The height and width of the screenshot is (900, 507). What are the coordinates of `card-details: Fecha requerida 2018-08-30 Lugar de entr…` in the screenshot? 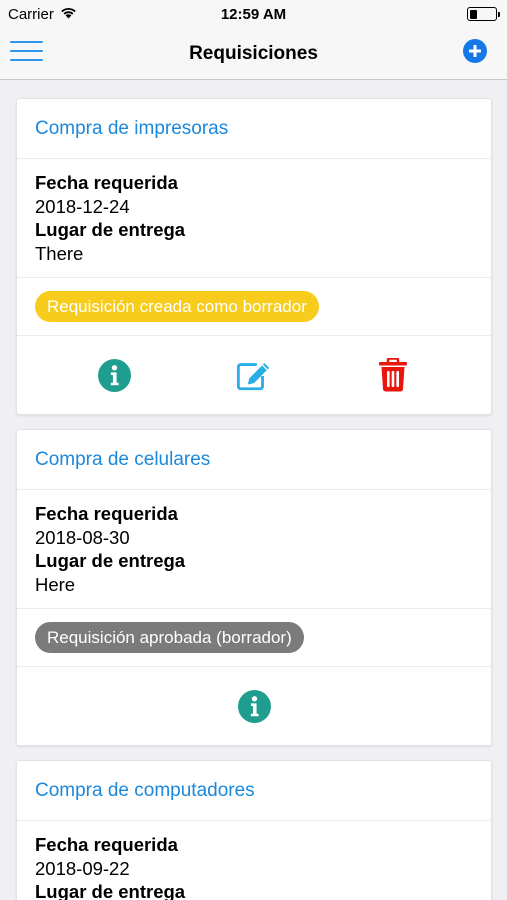 It's located at (254, 549).